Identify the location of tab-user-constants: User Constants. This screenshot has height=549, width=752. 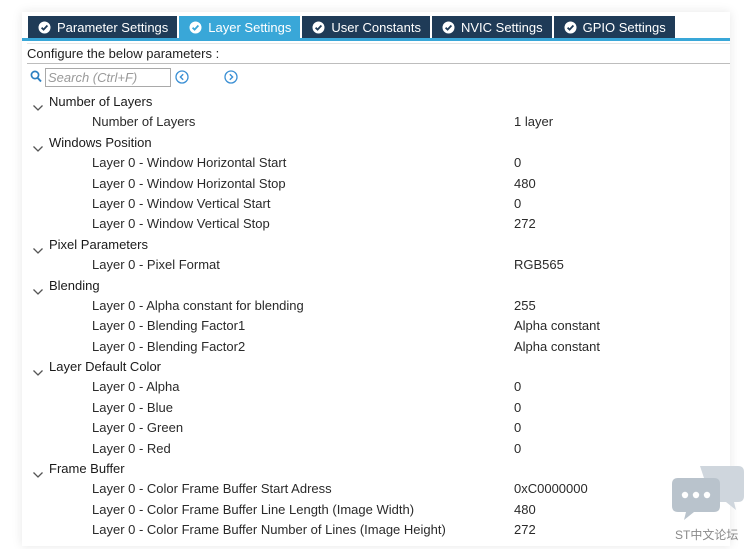
(366, 27).